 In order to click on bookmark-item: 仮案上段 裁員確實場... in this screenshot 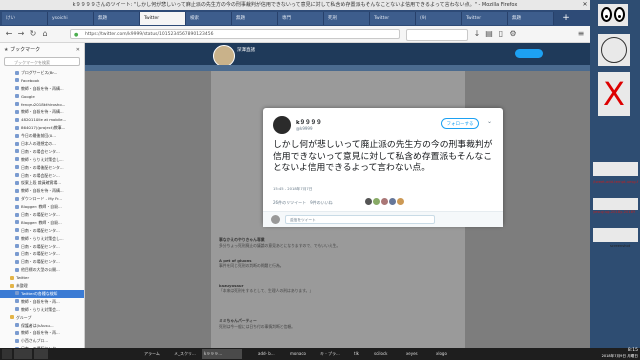, I will do `click(42, 183)`.